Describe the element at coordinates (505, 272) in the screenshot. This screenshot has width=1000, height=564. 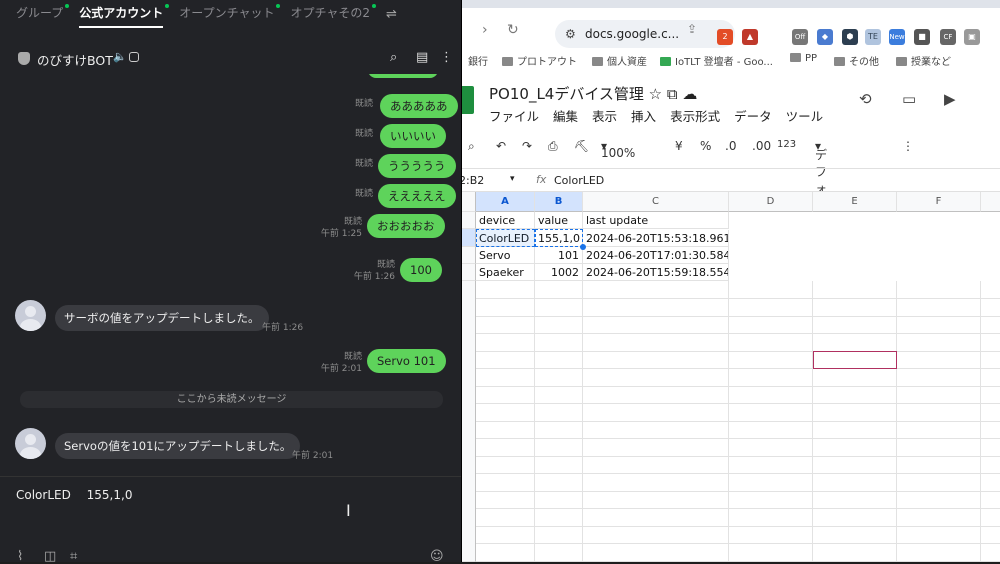
I see `table-cell: Spaeker` at that location.